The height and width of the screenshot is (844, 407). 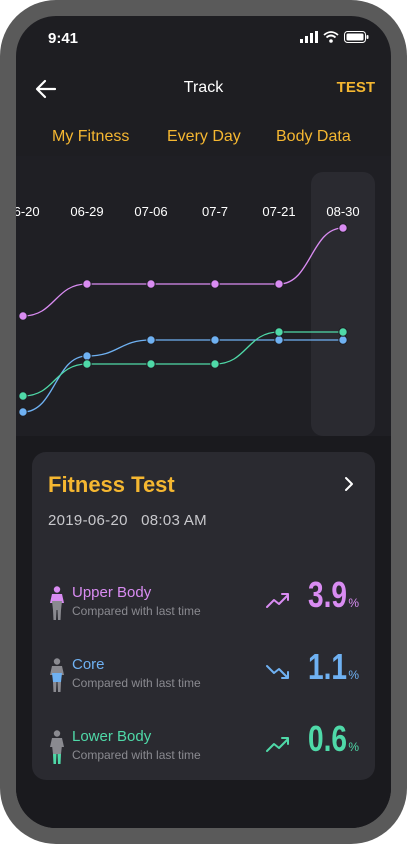 I want to click on x-tick-label: 07-7, so click(x=215, y=211).